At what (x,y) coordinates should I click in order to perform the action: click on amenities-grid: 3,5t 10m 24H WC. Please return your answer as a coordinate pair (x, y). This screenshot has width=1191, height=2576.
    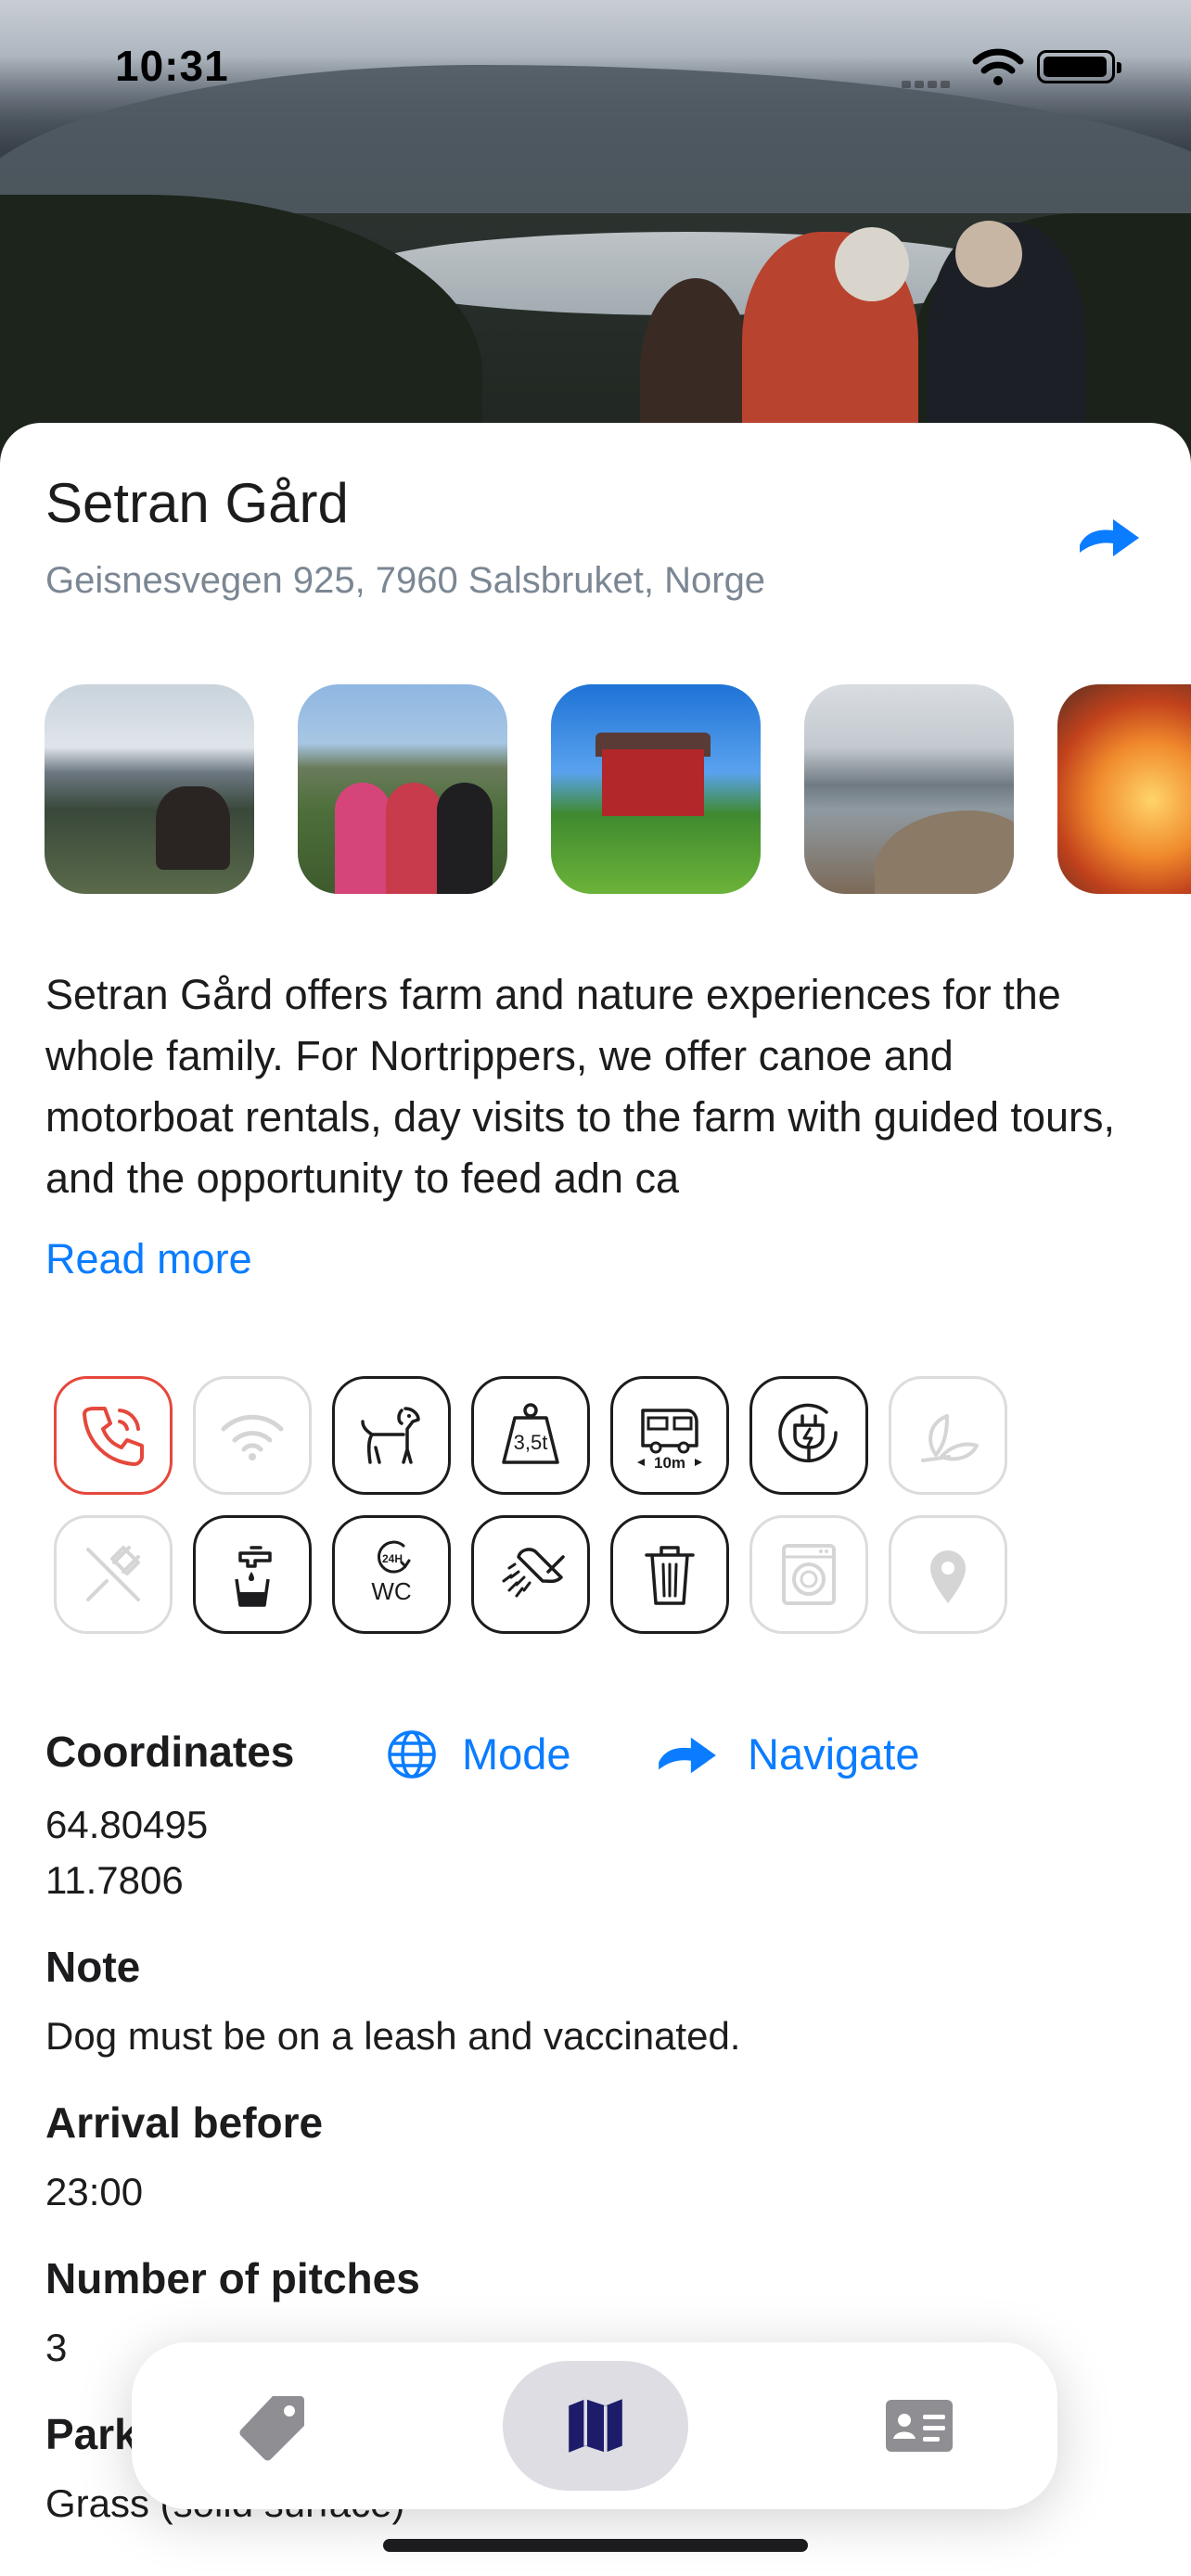
    Looking at the image, I should click on (564, 1506).